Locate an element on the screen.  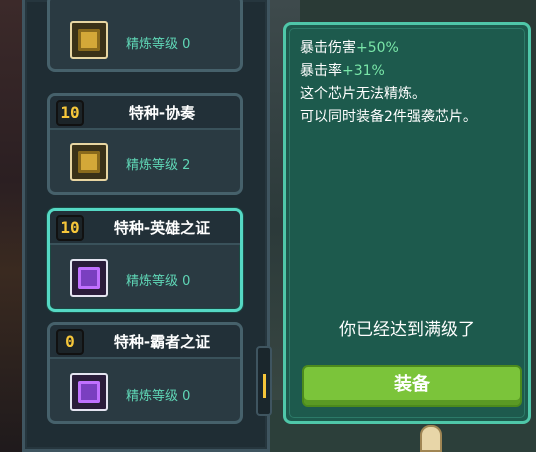
chip-card-selected: 10 特种-英雄之证 精炼等级 0 is located at coordinates (145, 260).